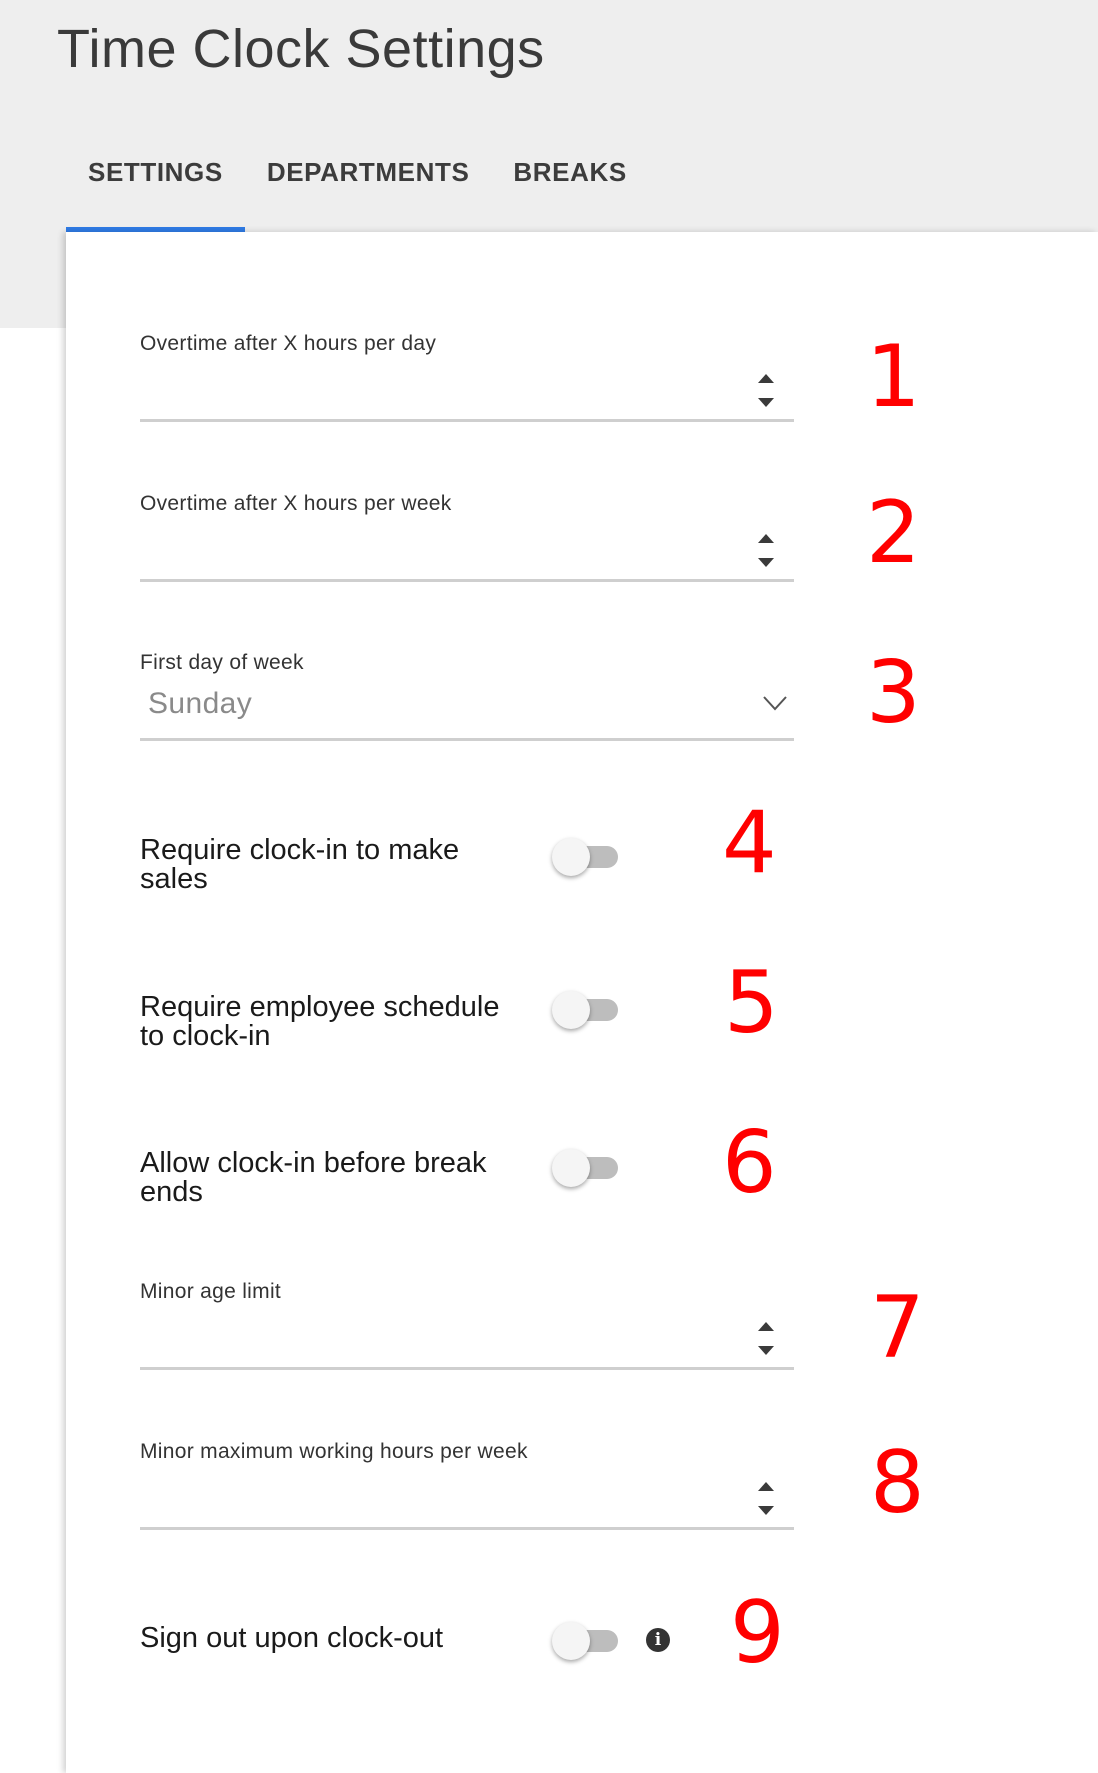 This screenshot has height=1773, width=1098. Describe the element at coordinates (292, 1638) in the screenshot. I see `sign-out-label: Sign out upon clock-out` at that location.